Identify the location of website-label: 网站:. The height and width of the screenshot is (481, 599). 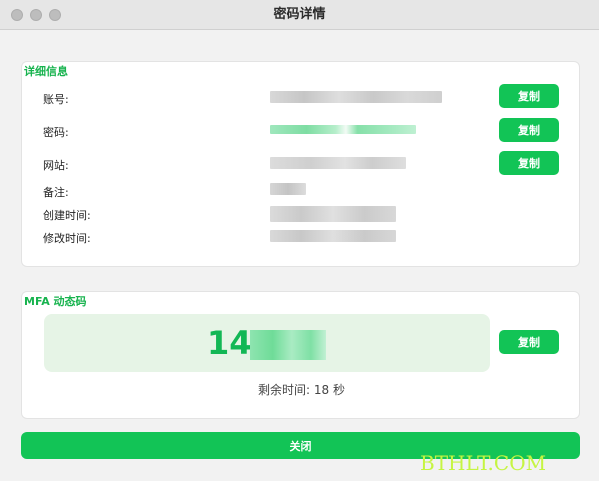
(56, 165).